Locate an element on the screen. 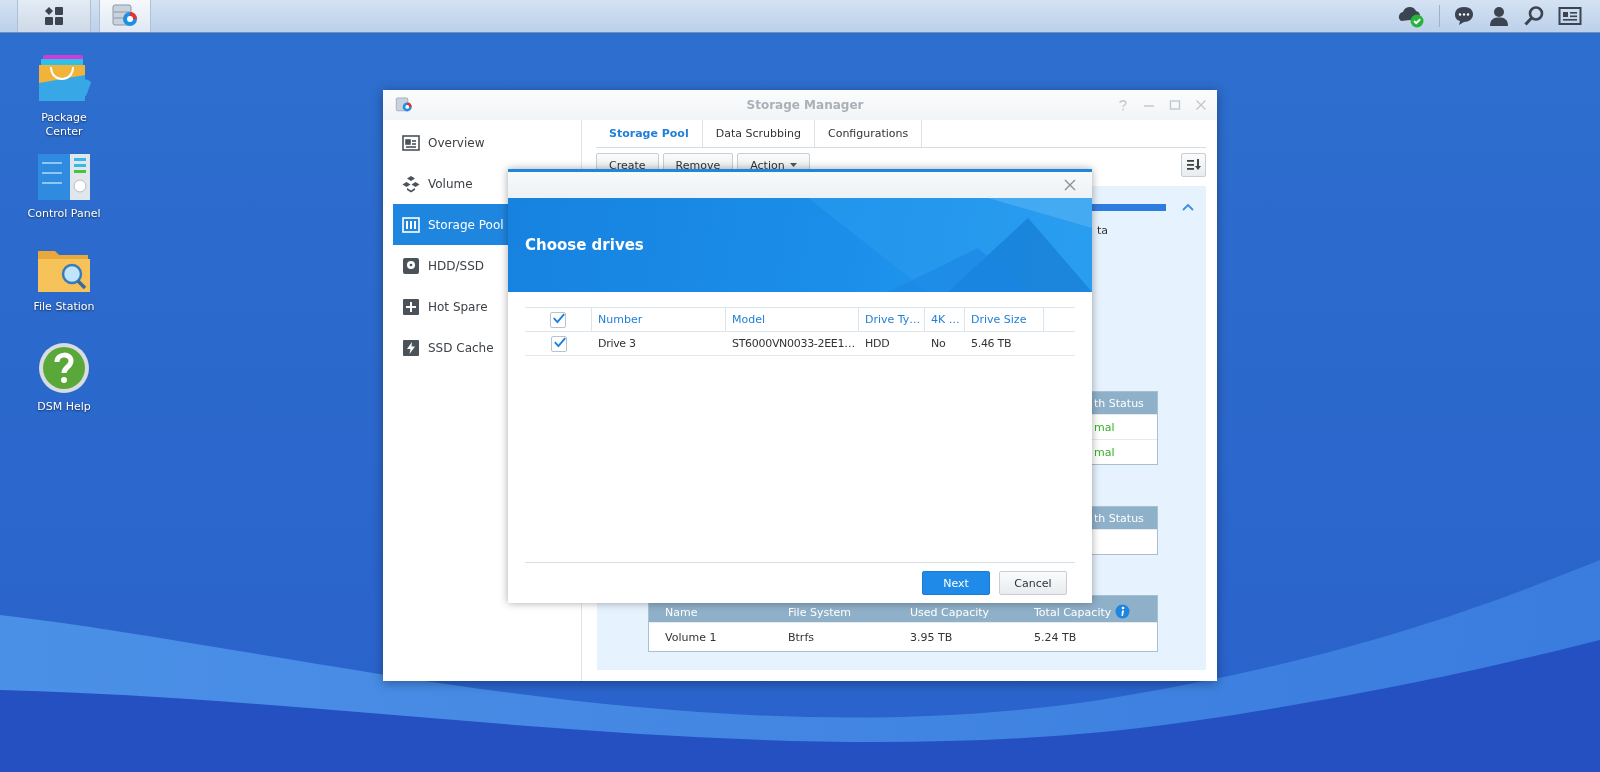  folder-search-icon is located at coordinates (64, 271).